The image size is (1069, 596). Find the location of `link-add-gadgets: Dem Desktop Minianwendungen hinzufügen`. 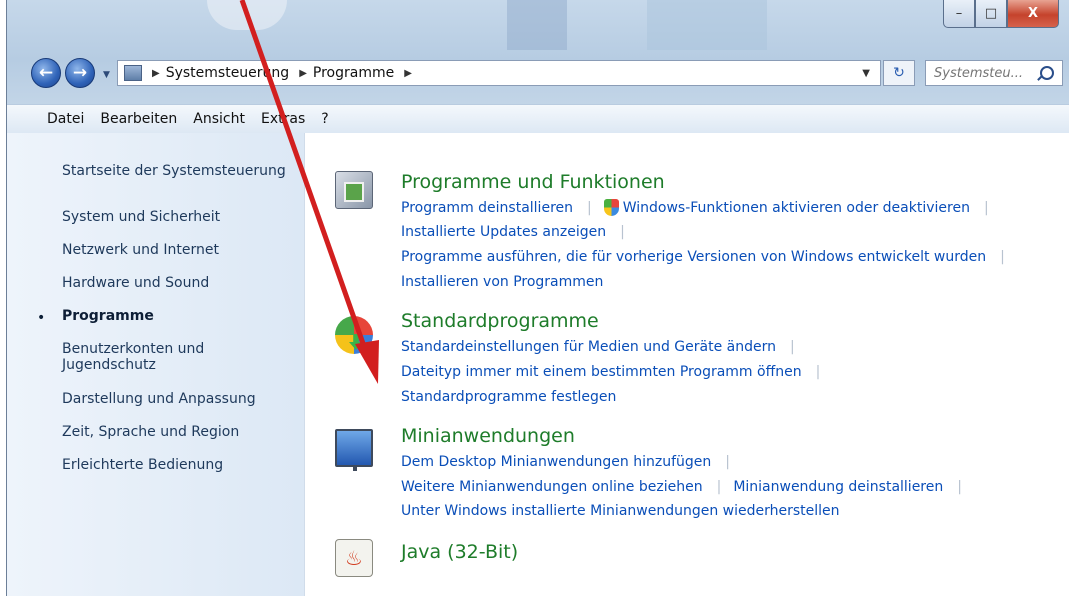

link-add-gadgets: Dem Desktop Minianwendungen hinzufügen is located at coordinates (556, 462).